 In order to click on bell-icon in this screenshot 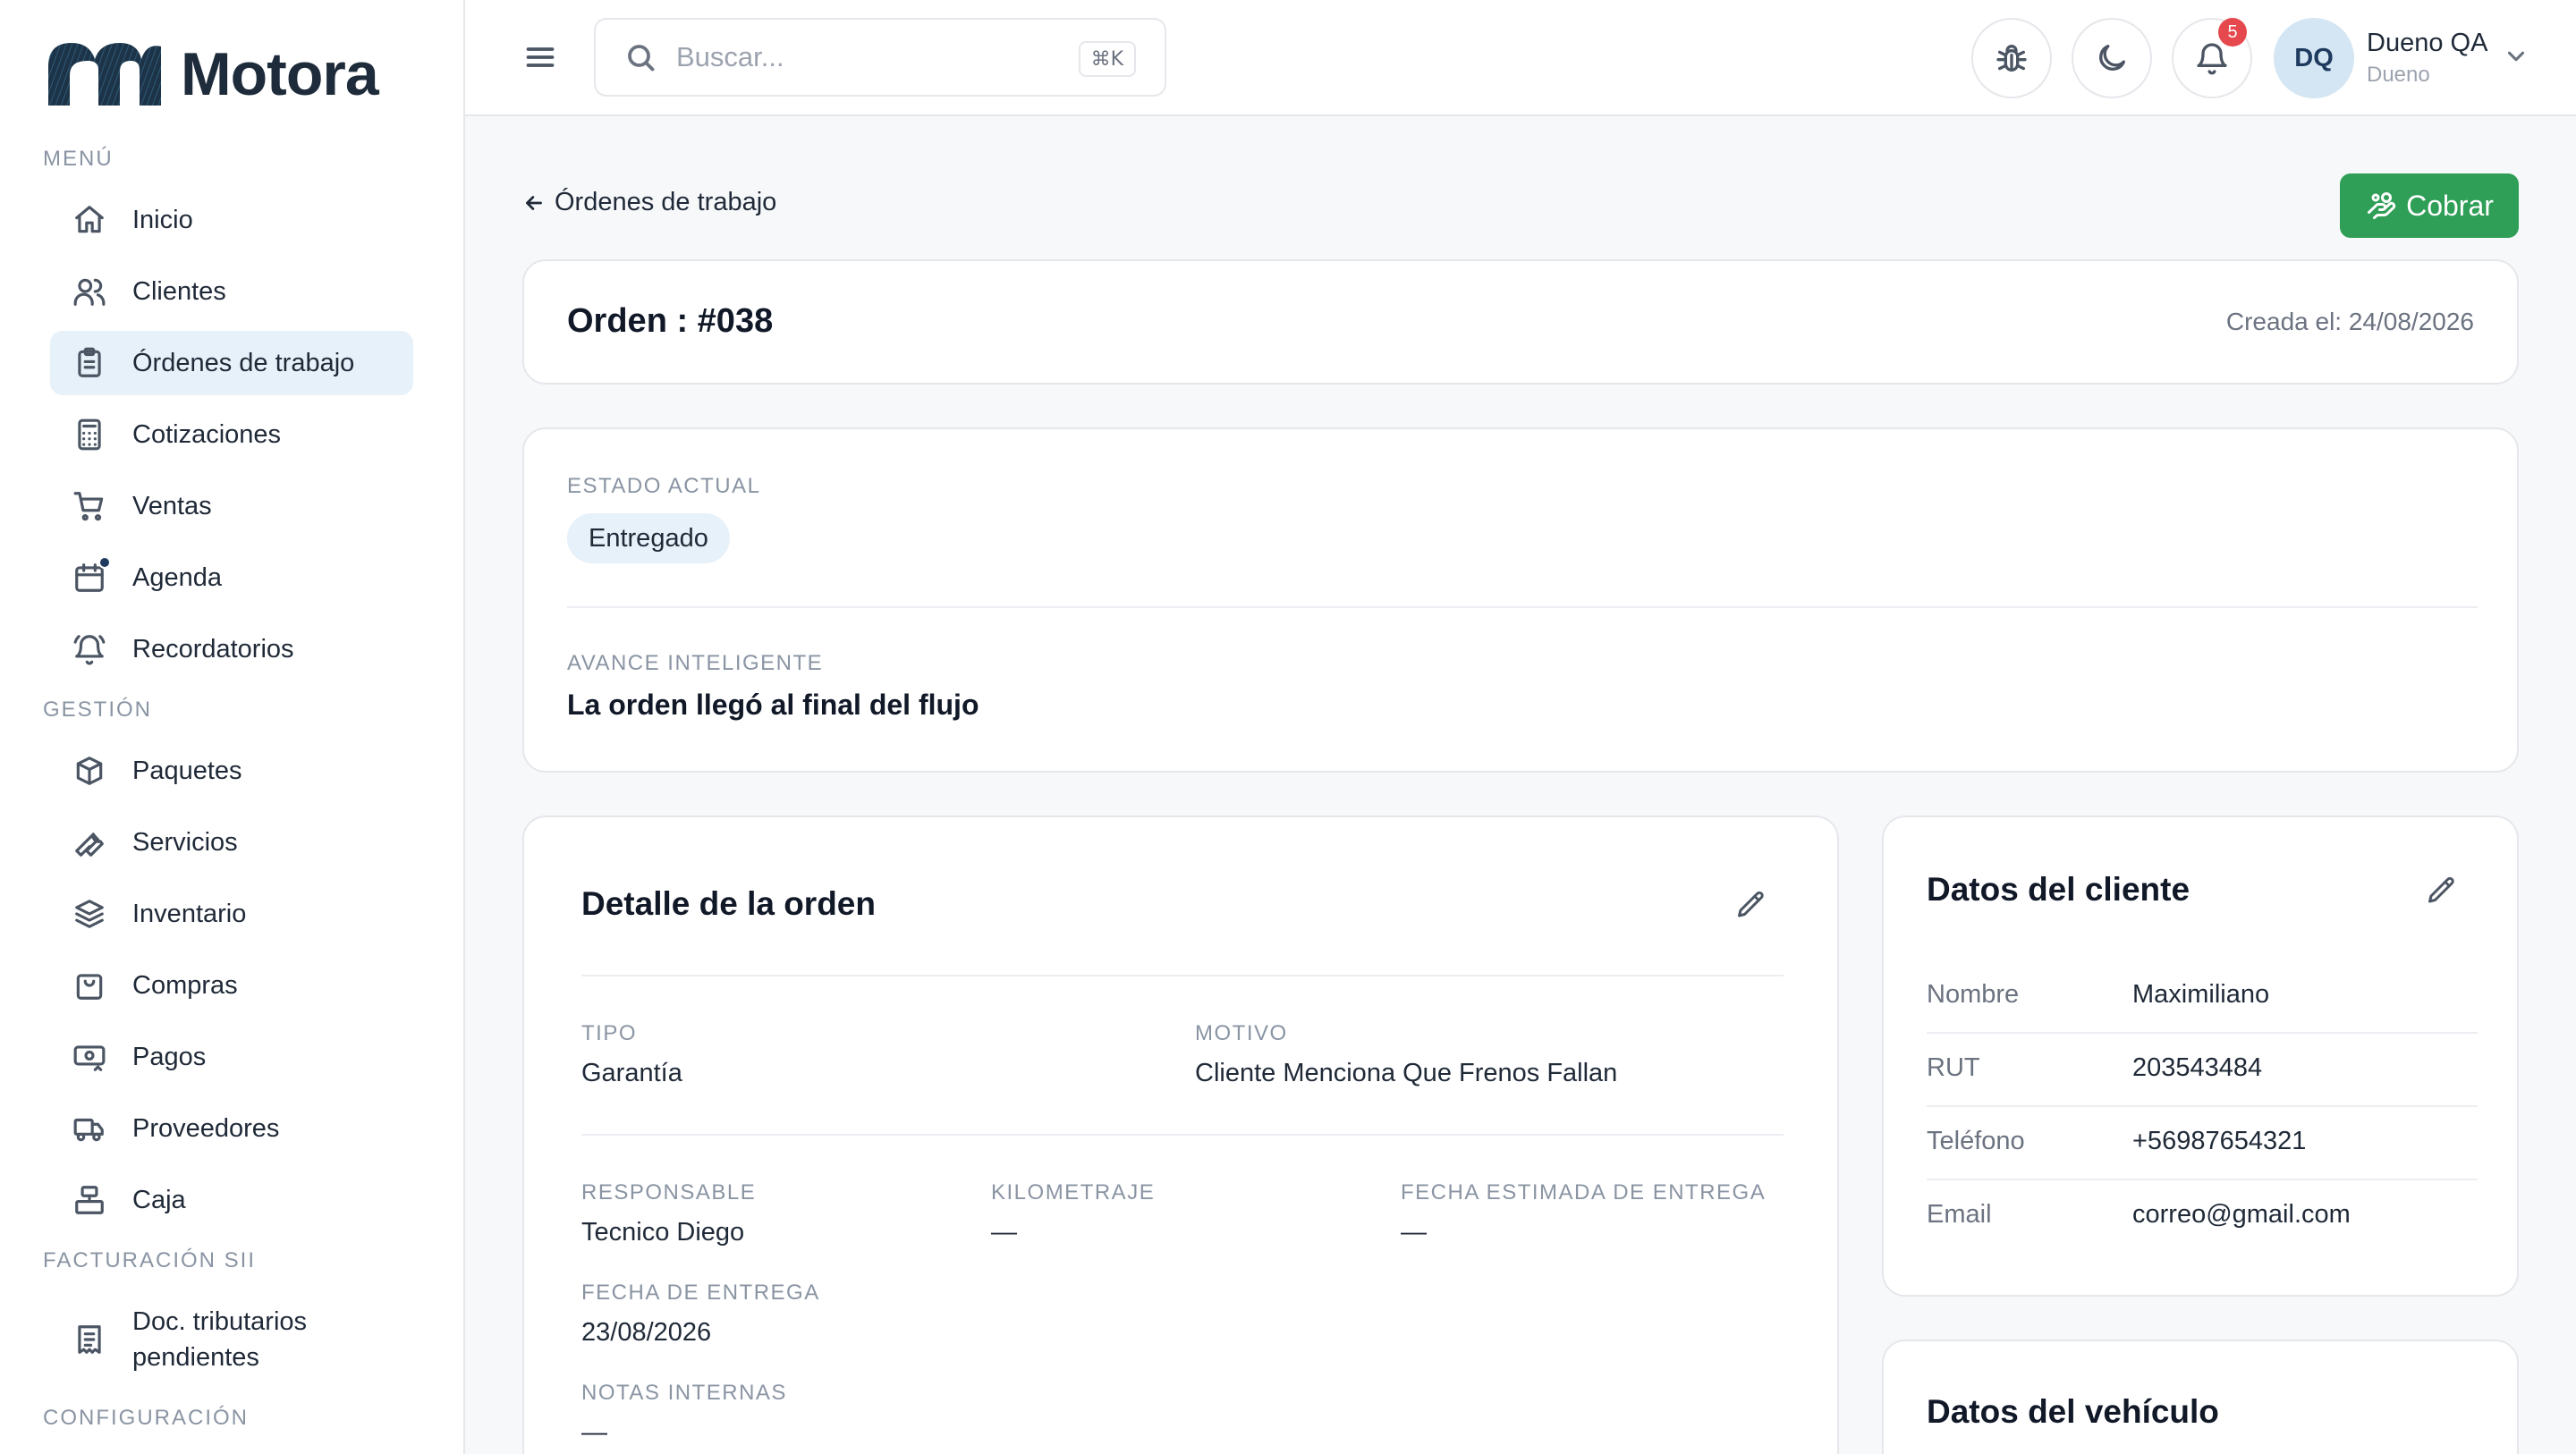, I will do `click(2212, 59)`.